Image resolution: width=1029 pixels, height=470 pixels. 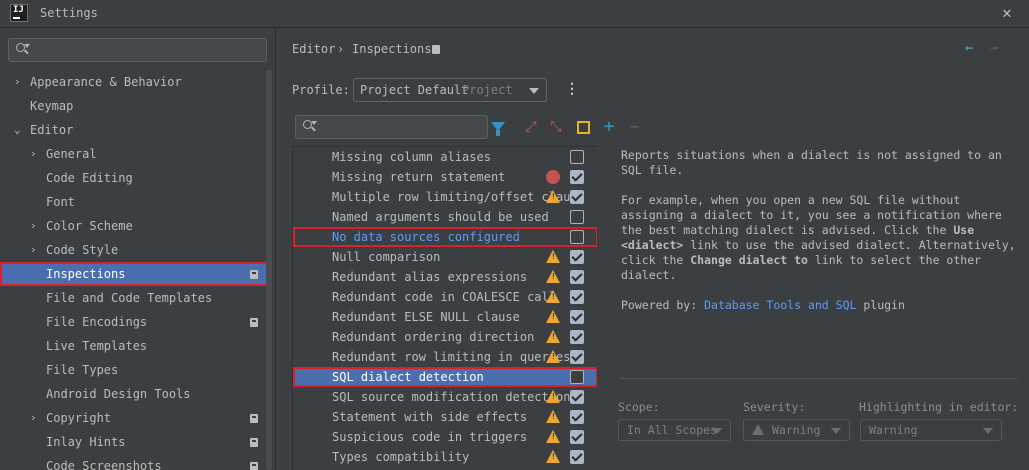 I want to click on divider, so click(x=818, y=378).